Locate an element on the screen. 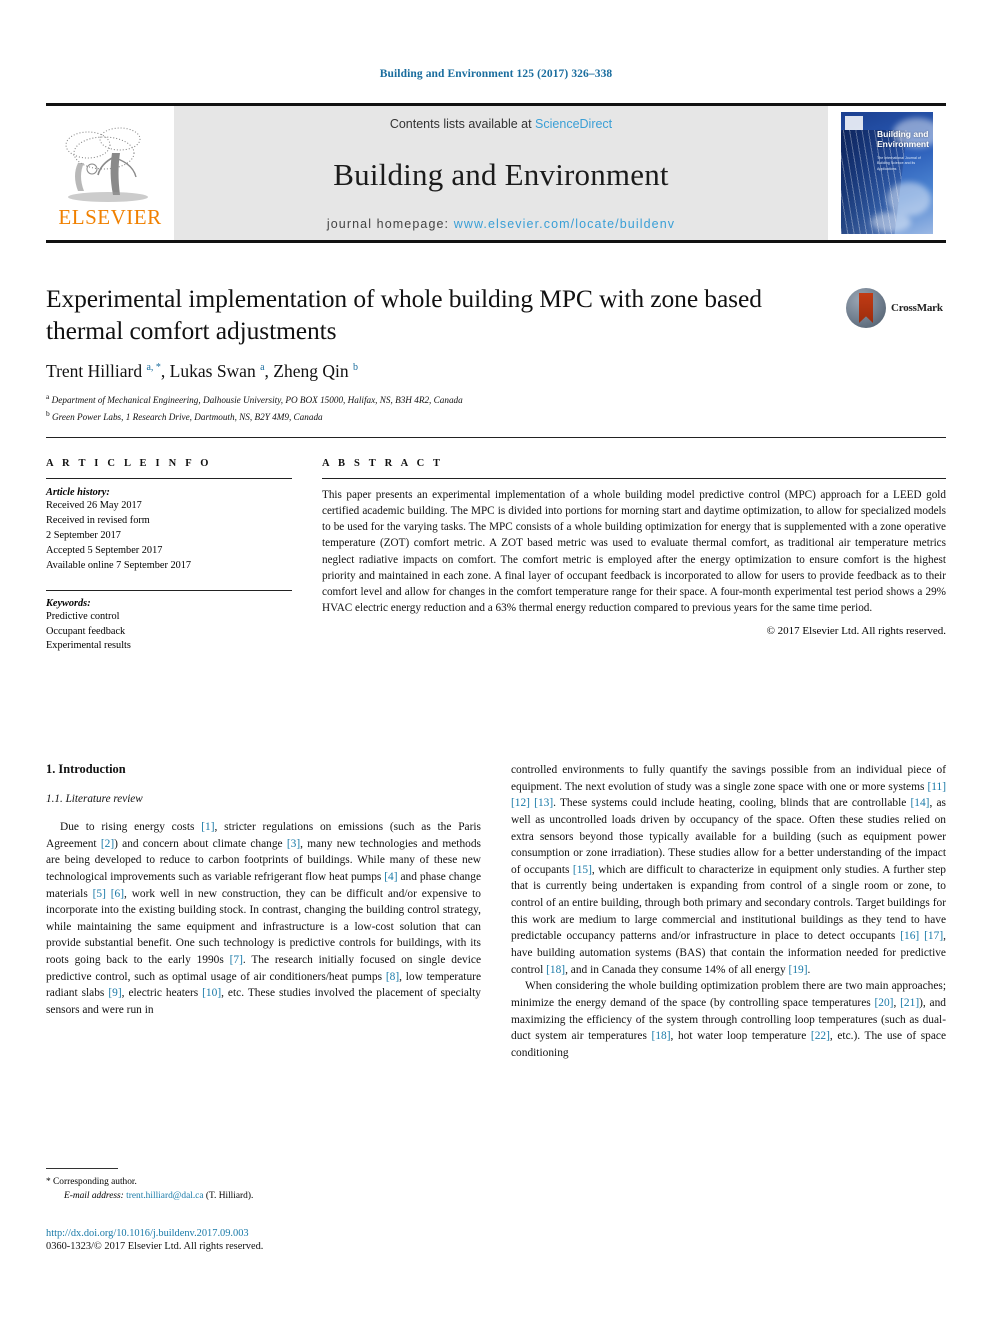 The height and width of the screenshot is (1323, 992). subsection-heading-literature-review: 1.1. Literature review is located at coordinates (94, 799).